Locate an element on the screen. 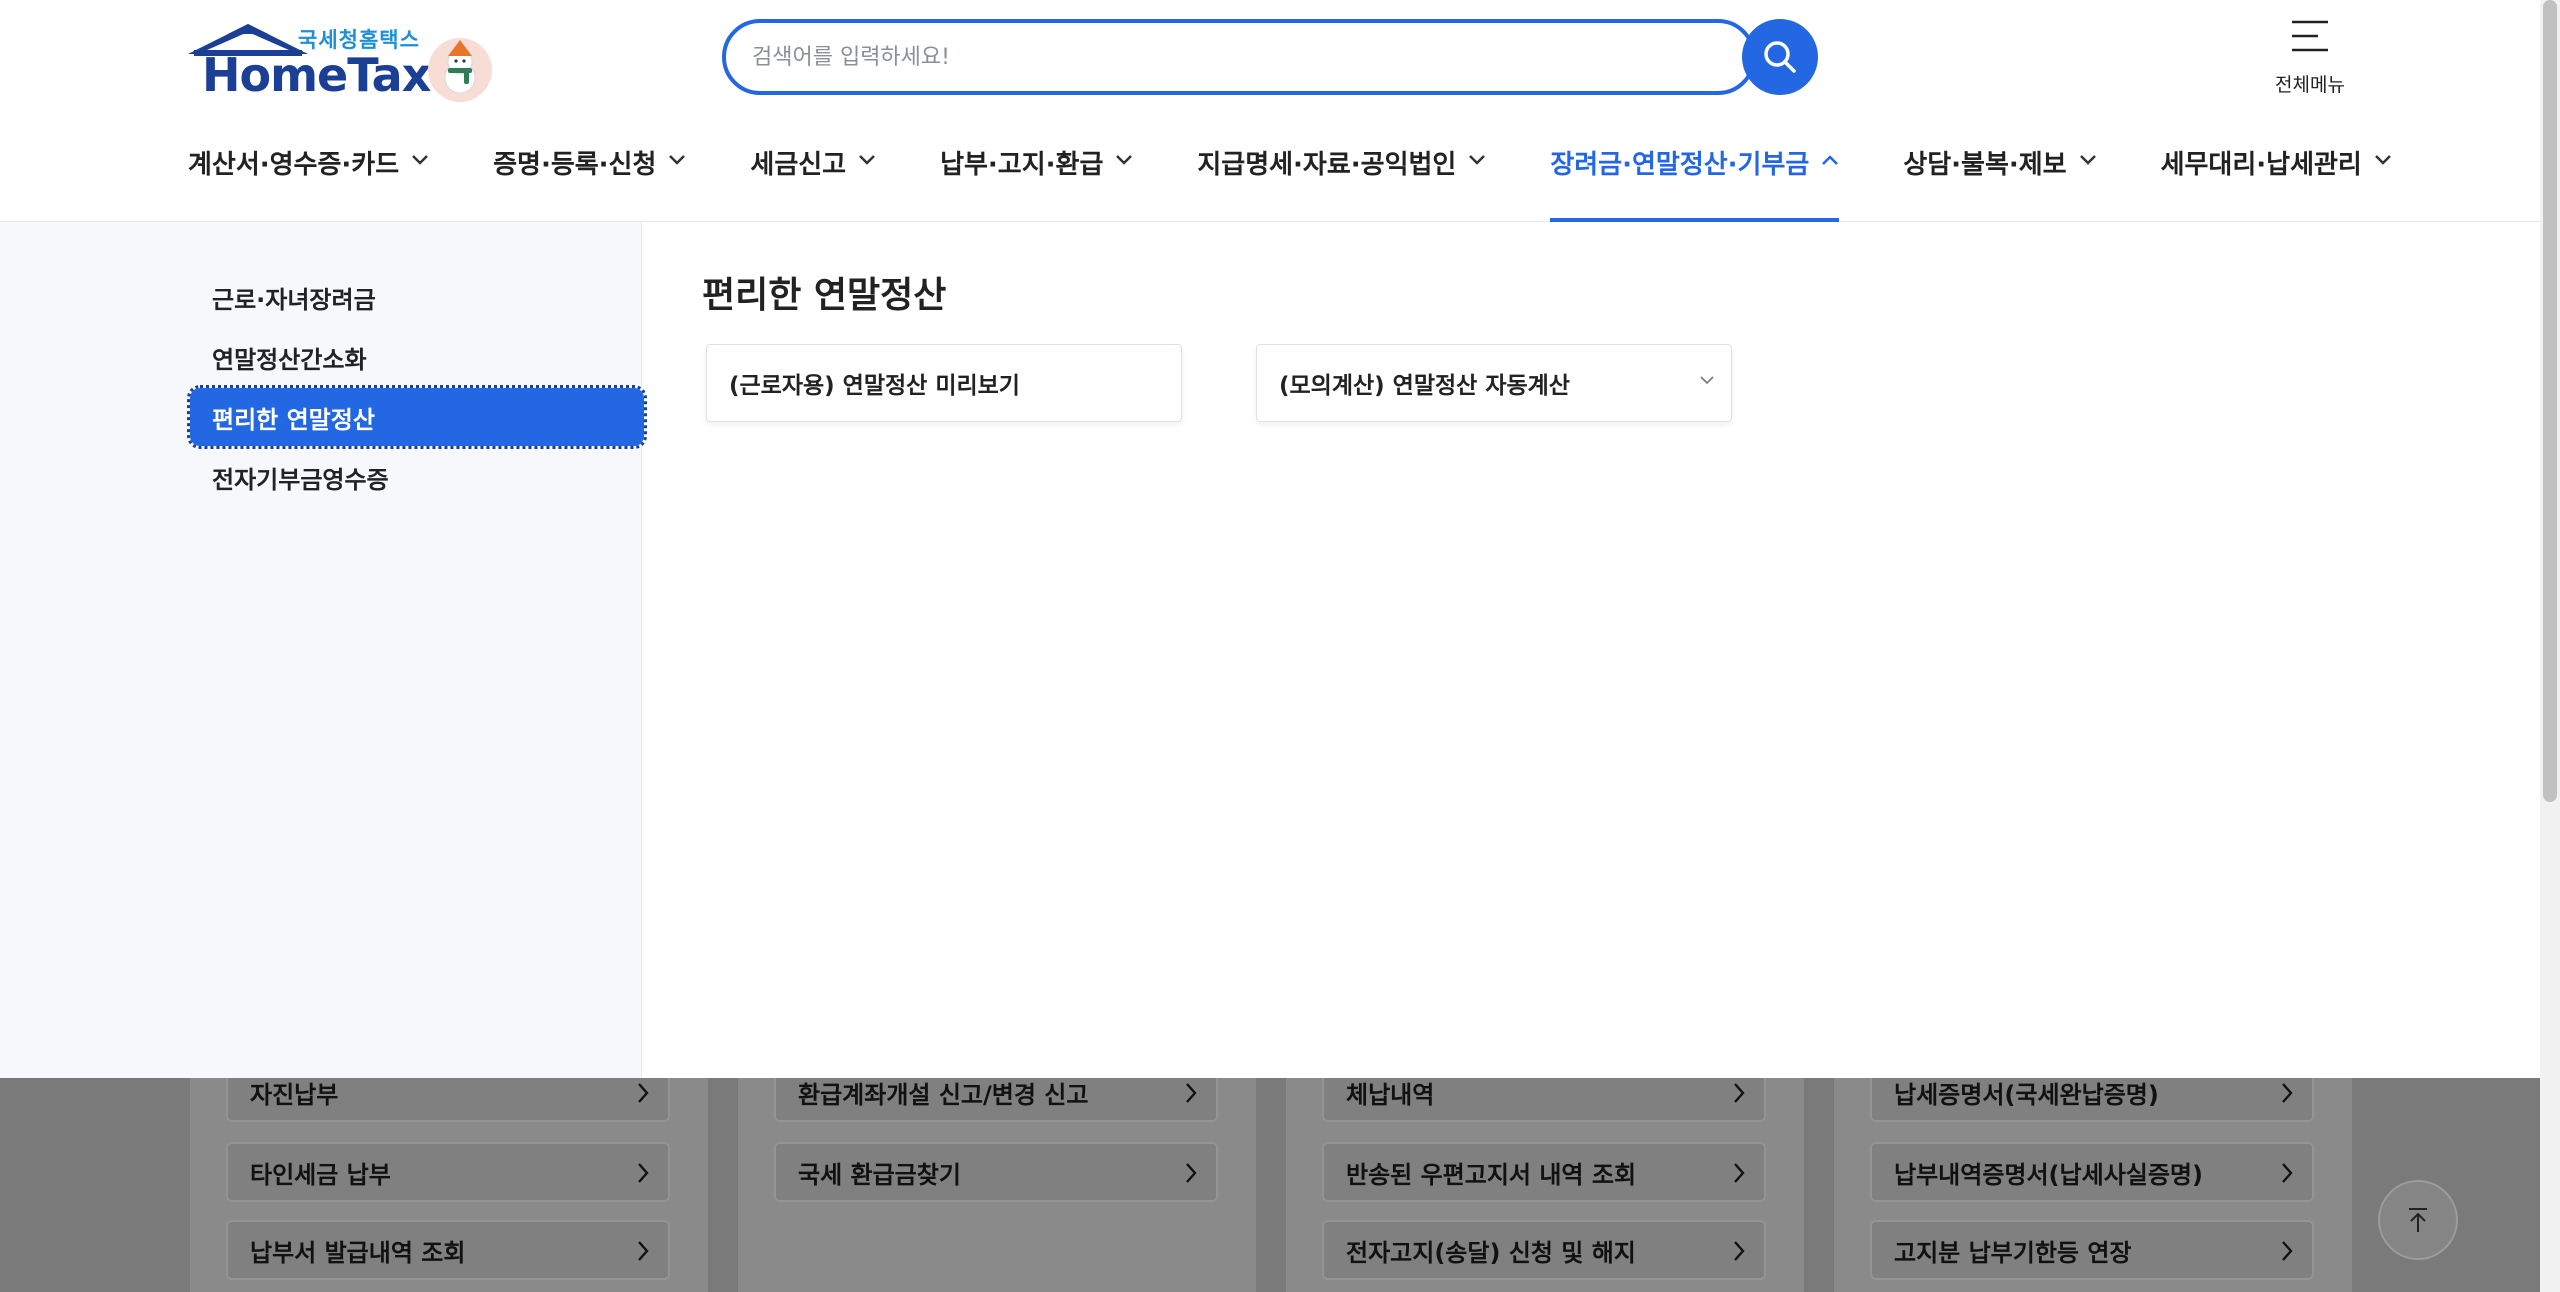 The image size is (2560, 1292). gnb-item-label: 상담·불복·제보 is located at coordinates (1985, 165).